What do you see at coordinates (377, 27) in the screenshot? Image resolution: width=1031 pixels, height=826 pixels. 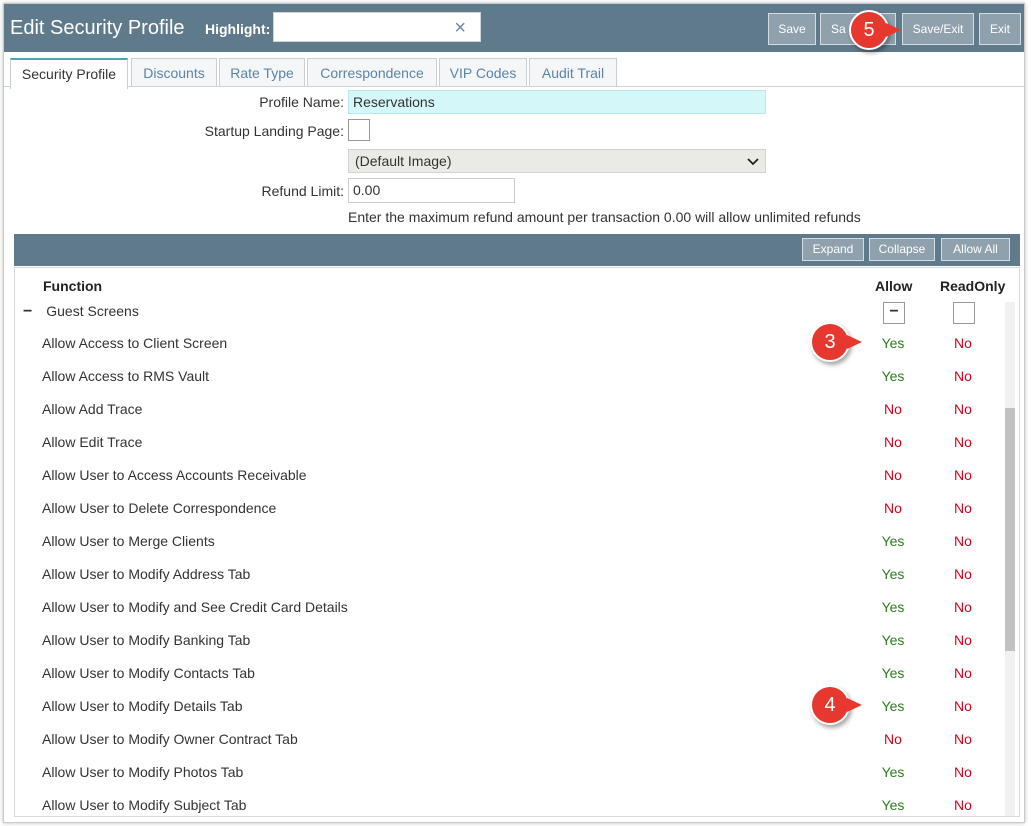 I see `highlight-input: ×` at bounding box center [377, 27].